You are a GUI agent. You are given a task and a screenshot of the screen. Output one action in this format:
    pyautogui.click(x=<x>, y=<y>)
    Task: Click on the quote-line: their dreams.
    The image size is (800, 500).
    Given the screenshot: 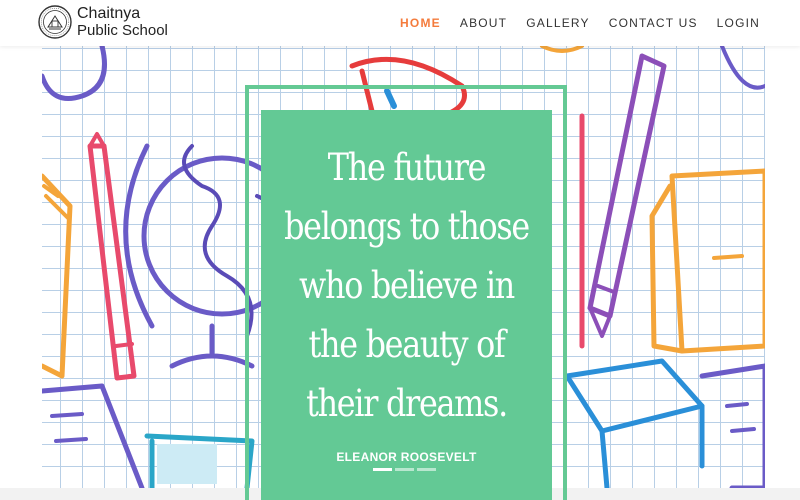 What is the action you would take?
    pyautogui.click(x=407, y=403)
    